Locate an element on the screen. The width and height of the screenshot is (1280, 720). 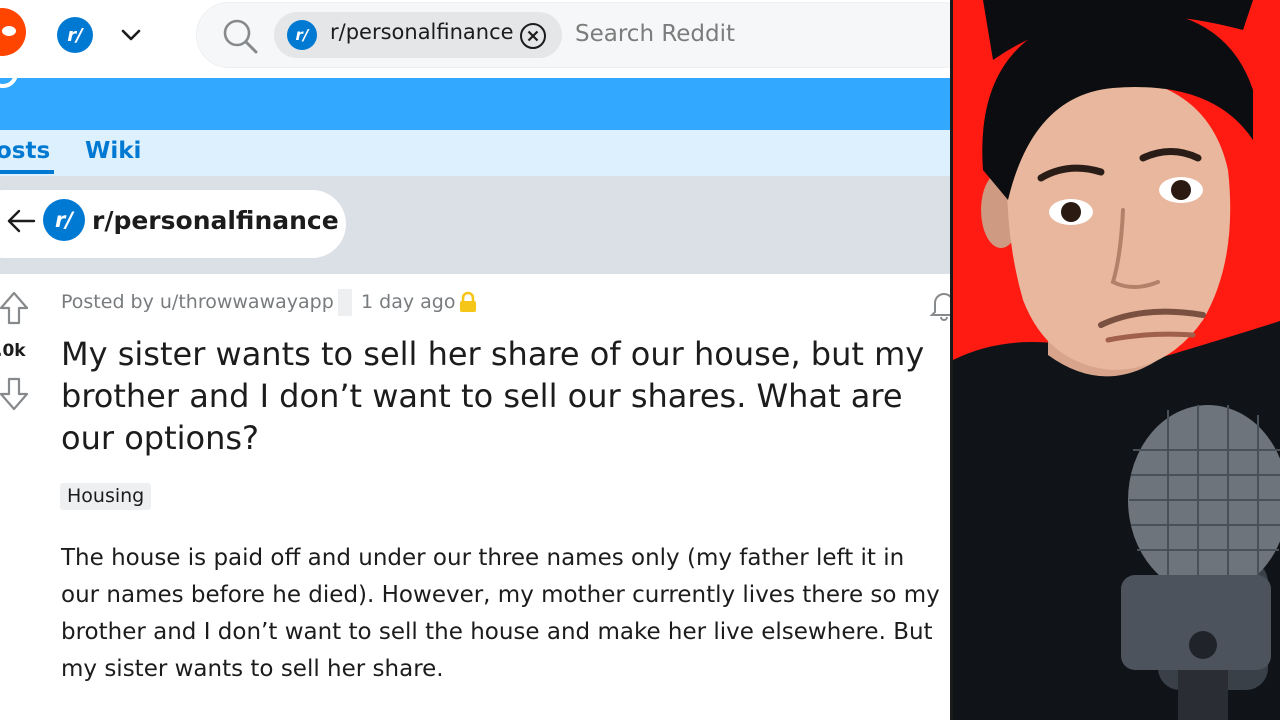
community-menu-button: r/ is located at coordinates (75, 35).